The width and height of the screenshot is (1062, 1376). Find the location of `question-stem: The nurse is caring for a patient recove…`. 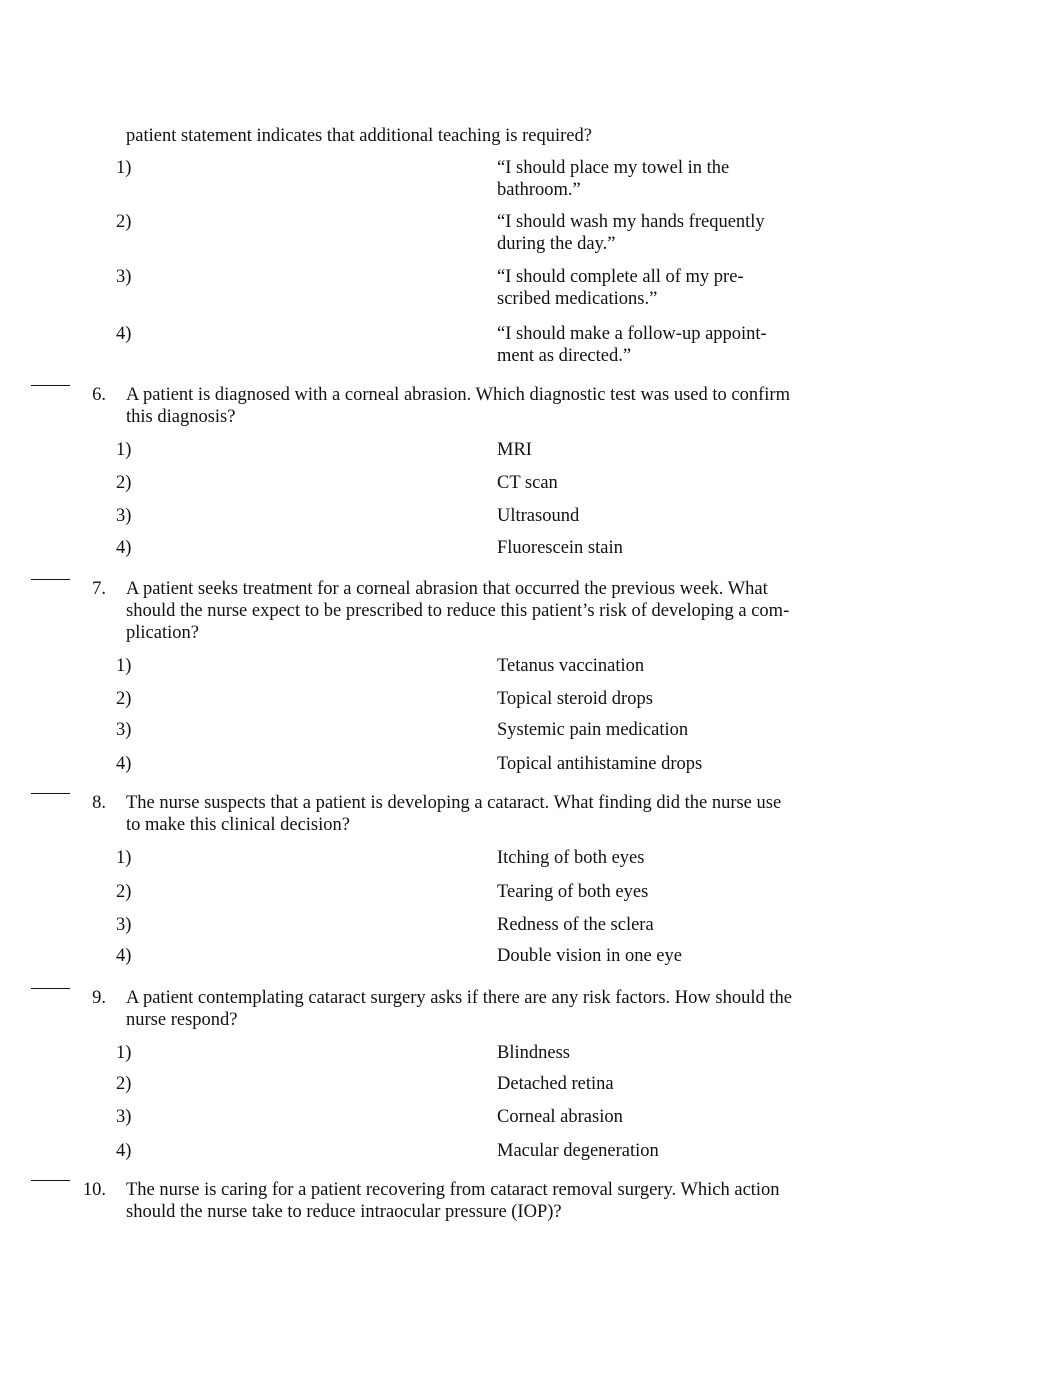

question-stem: The nurse is caring for a patient recove… is located at coordinates (476, 1201).